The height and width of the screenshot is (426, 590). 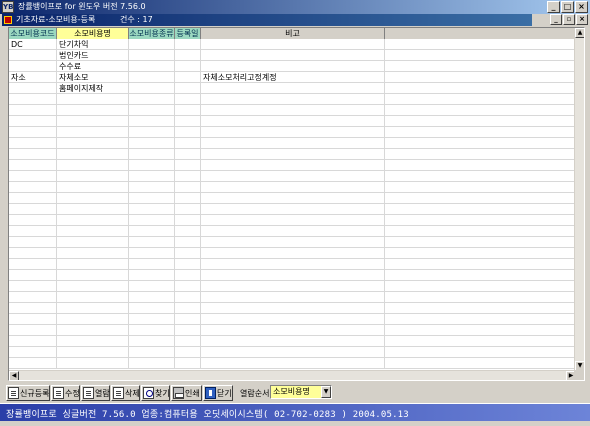 I want to click on sort-order-select: 소모비용명 ▼, so click(x=301, y=392).